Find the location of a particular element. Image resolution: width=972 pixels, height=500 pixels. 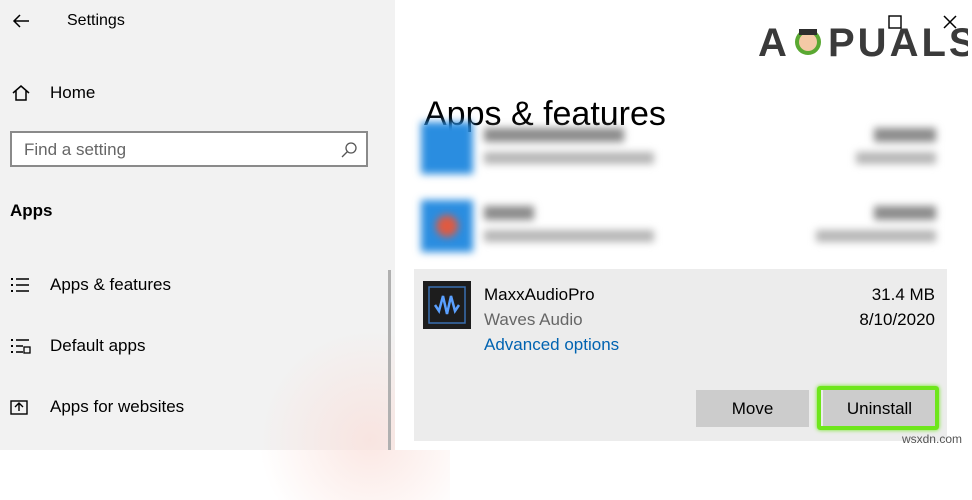

app-name: MaxxAudioPro is located at coordinates (539, 294).